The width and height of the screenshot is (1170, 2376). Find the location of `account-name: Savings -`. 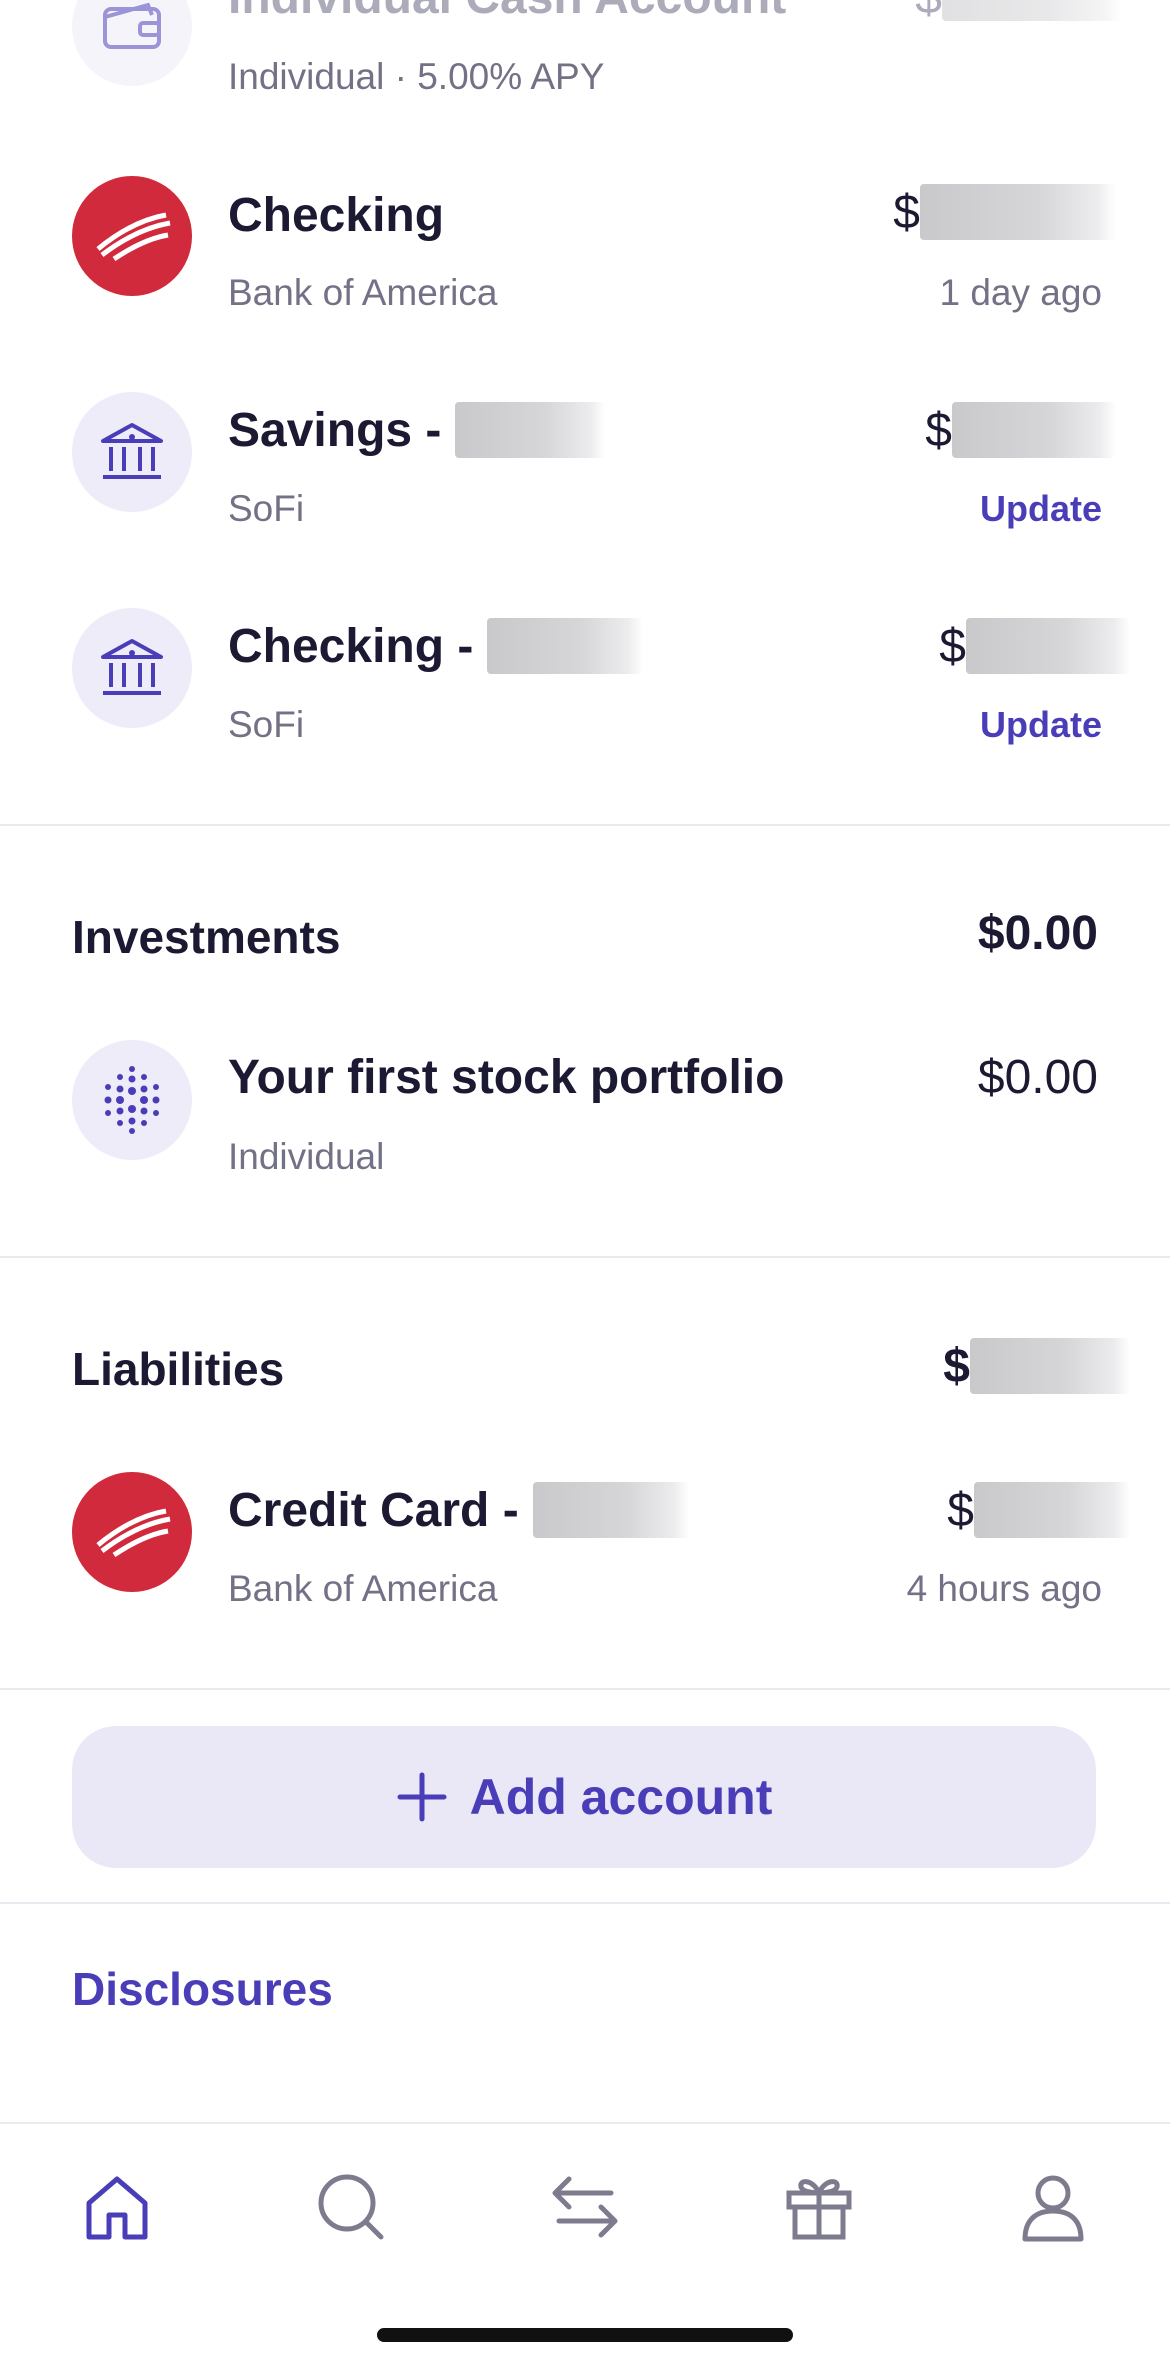

account-name: Savings - is located at coordinates (417, 430).